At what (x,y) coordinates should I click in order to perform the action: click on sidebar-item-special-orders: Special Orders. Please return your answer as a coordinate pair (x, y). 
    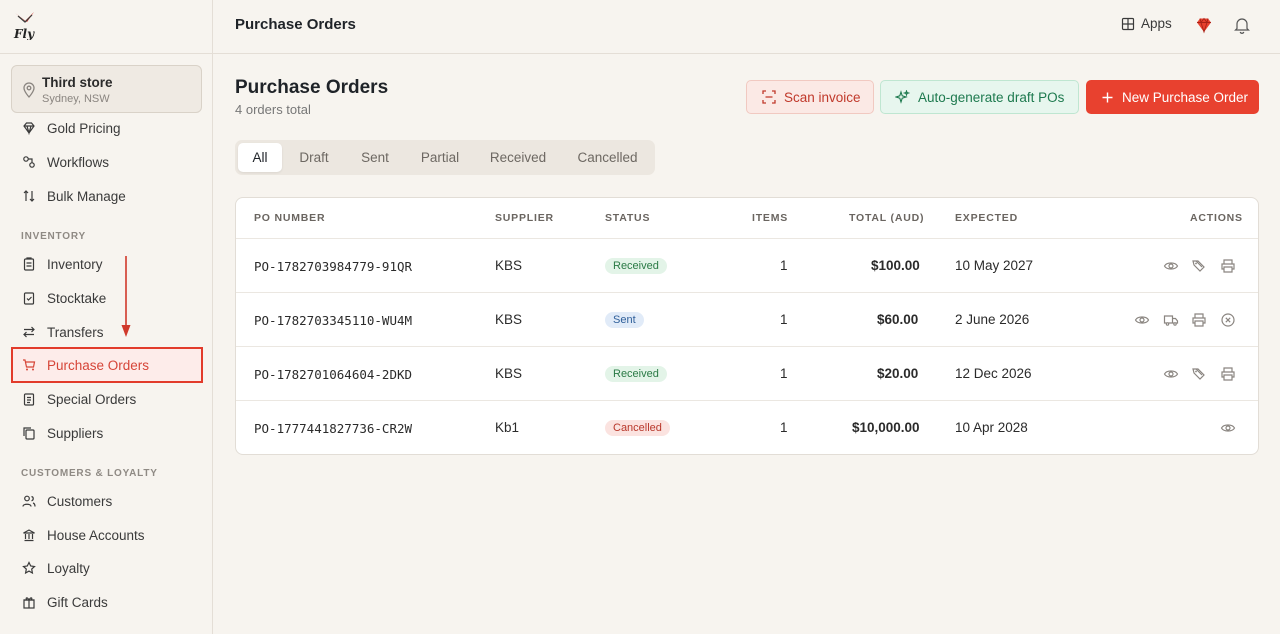
    Looking at the image, I should click on (107, 399).